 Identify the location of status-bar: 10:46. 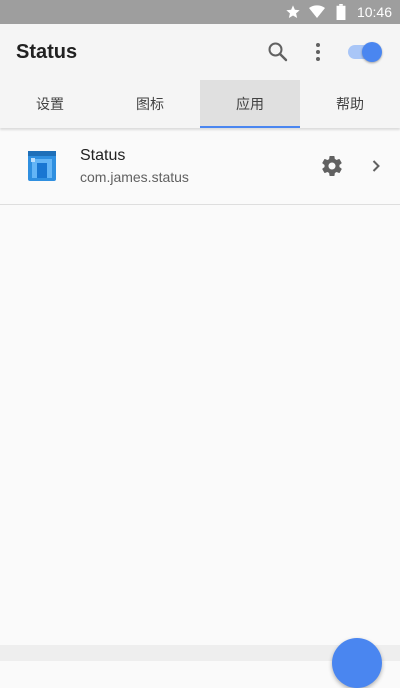
(200, 12).